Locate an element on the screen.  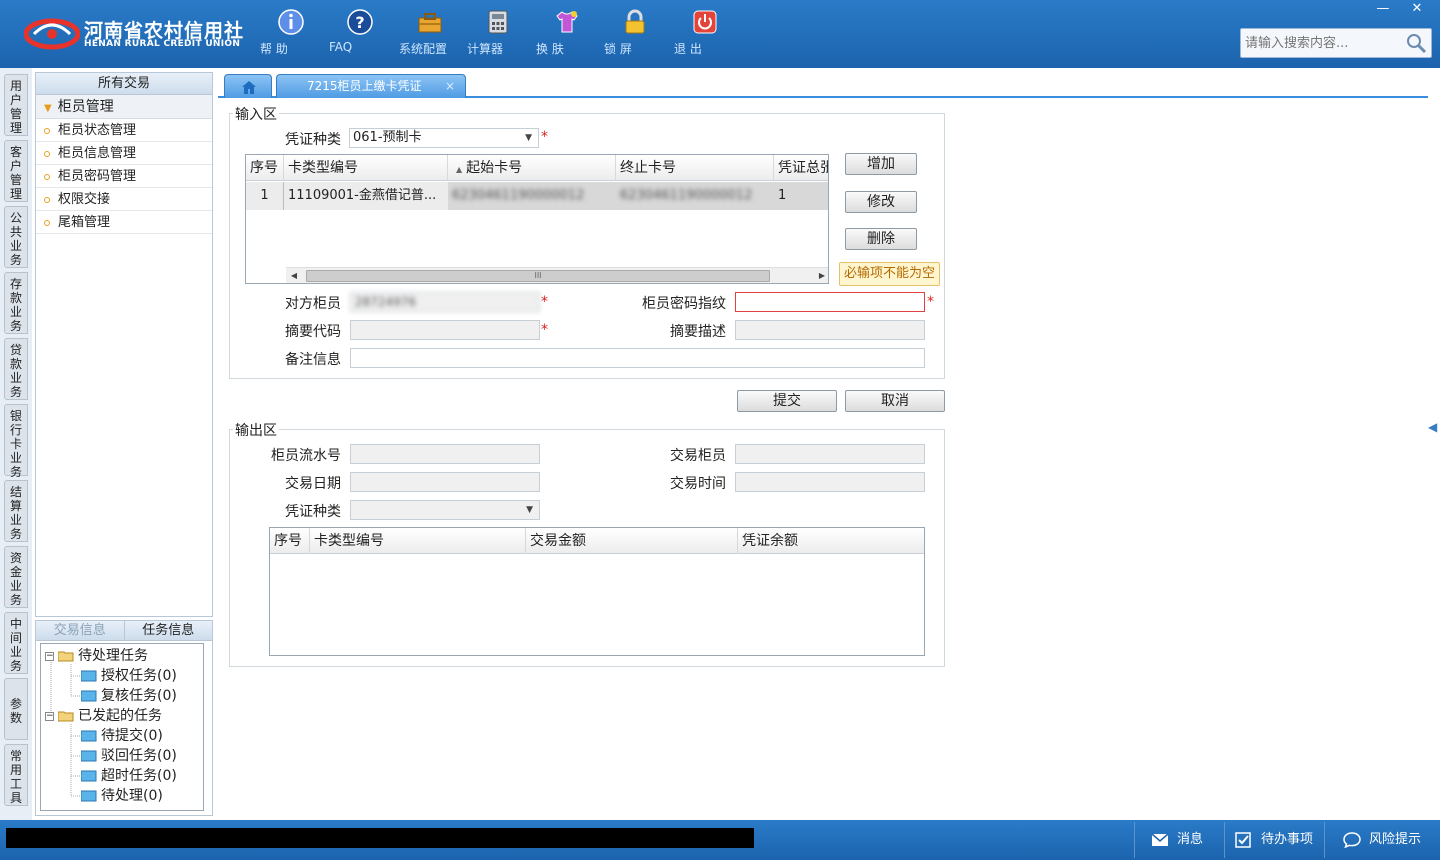
trans-date-field is located at coordinates (445, 482).